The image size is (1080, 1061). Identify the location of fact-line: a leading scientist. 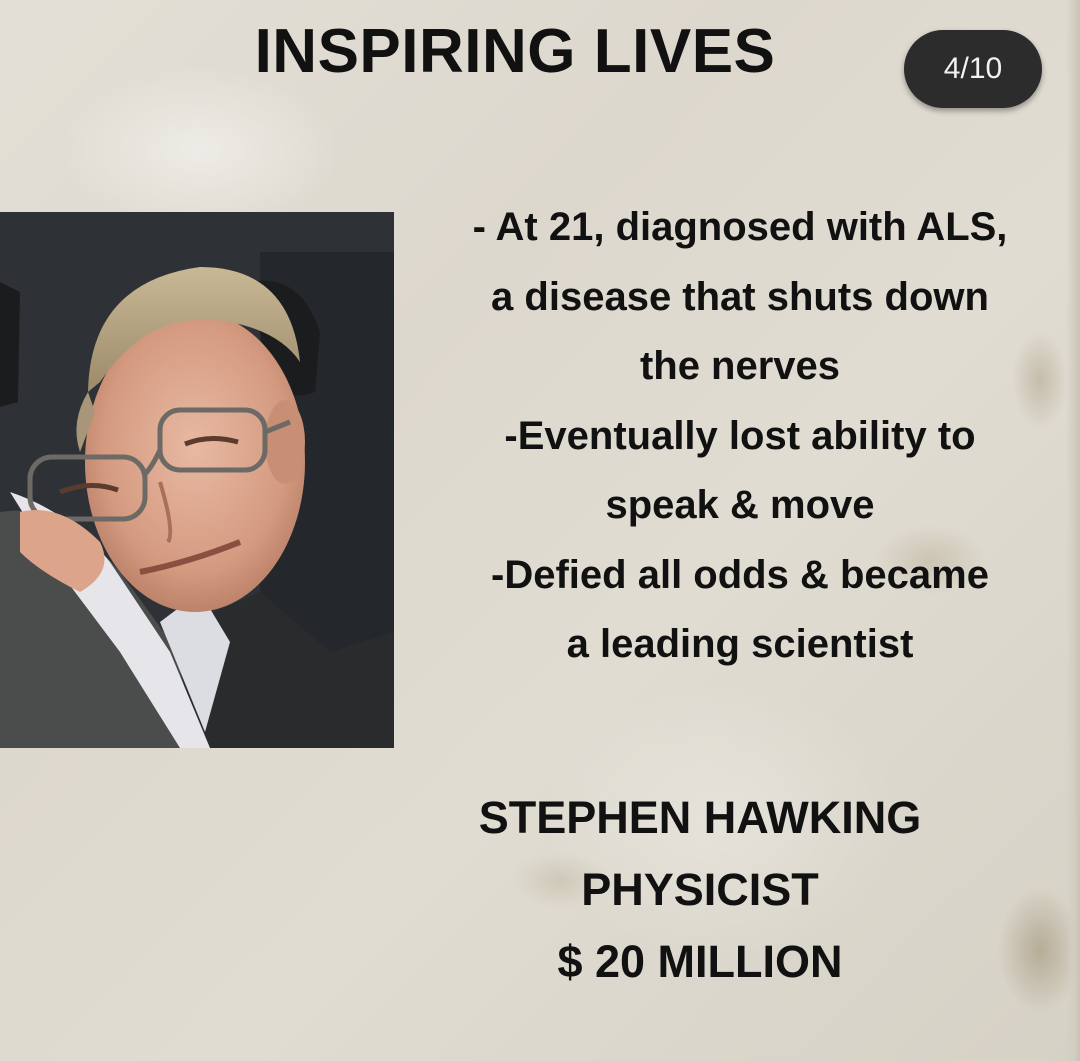
(740, 644).